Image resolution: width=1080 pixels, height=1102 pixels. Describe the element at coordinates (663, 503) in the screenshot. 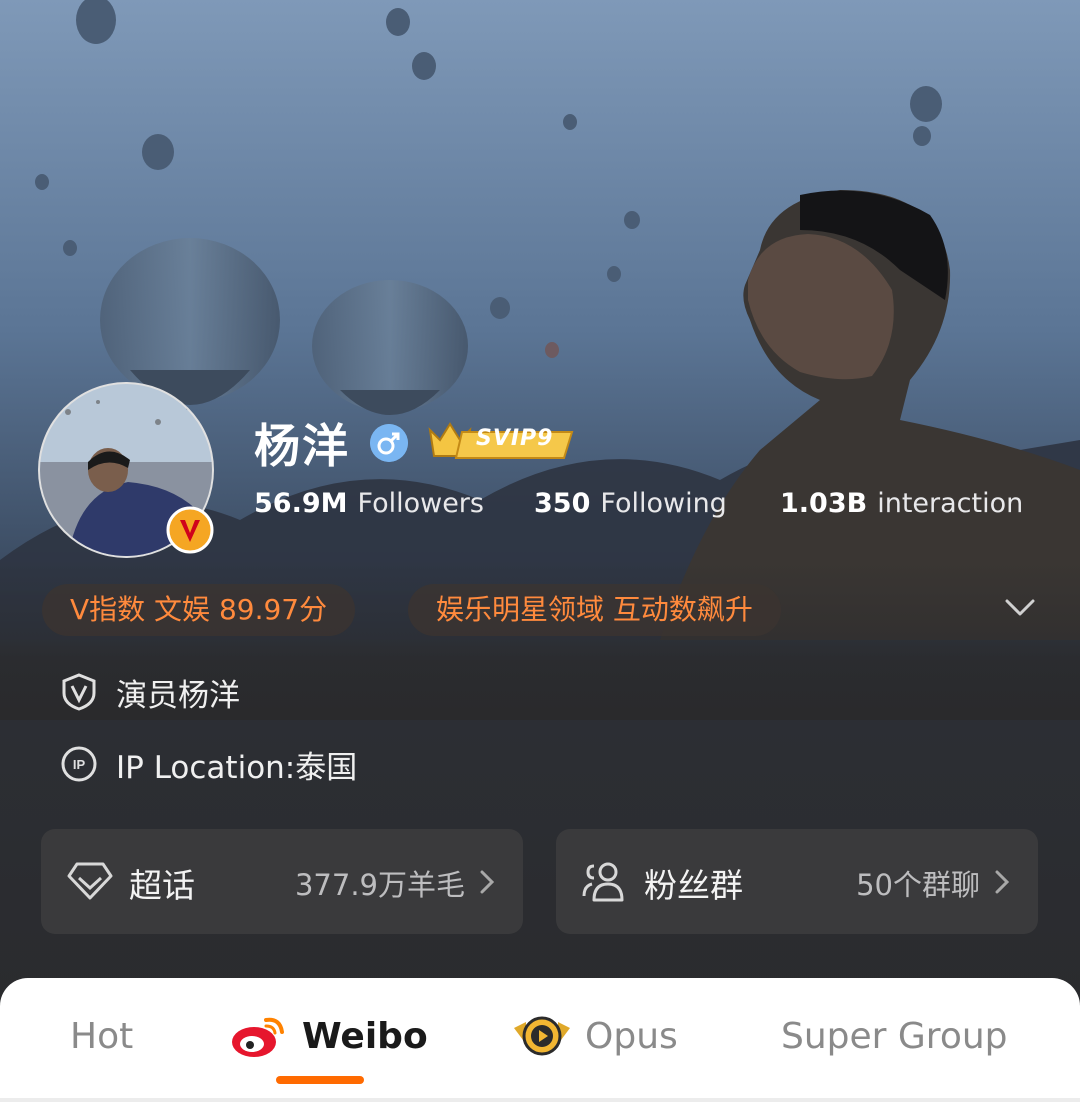

I see `stat-label: Following` at that location.